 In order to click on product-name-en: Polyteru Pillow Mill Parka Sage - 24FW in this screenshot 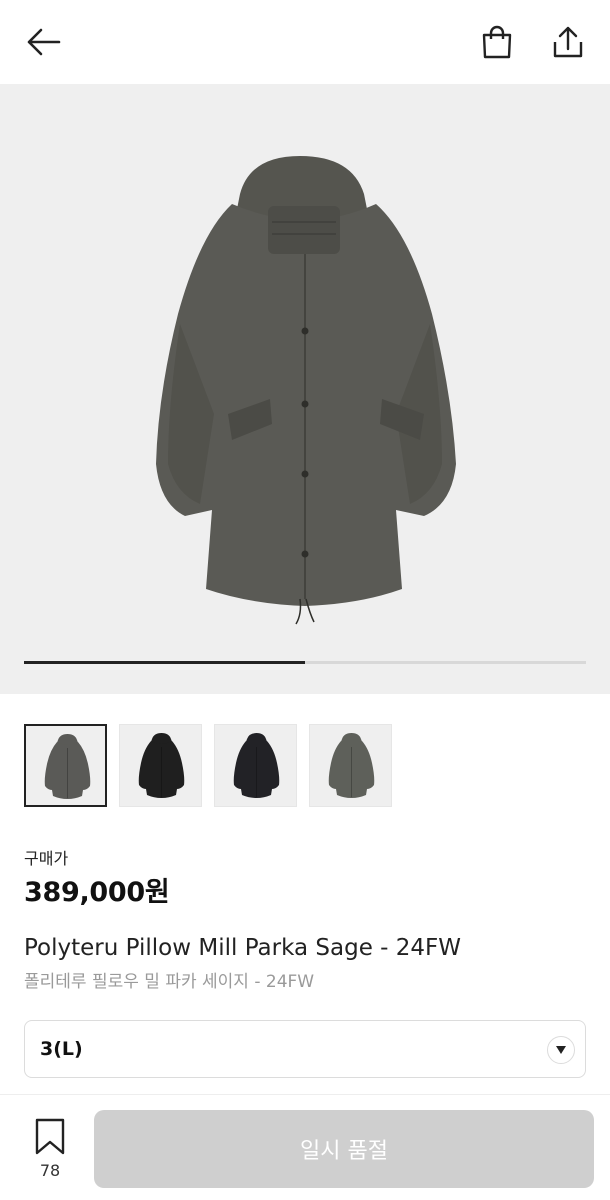, I will do `click(242, 948)`.